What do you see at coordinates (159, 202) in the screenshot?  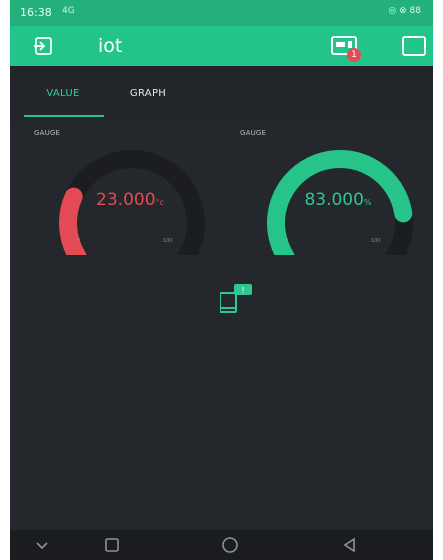 I see `temperature-unit: °c` at bounding box center [159, 202].